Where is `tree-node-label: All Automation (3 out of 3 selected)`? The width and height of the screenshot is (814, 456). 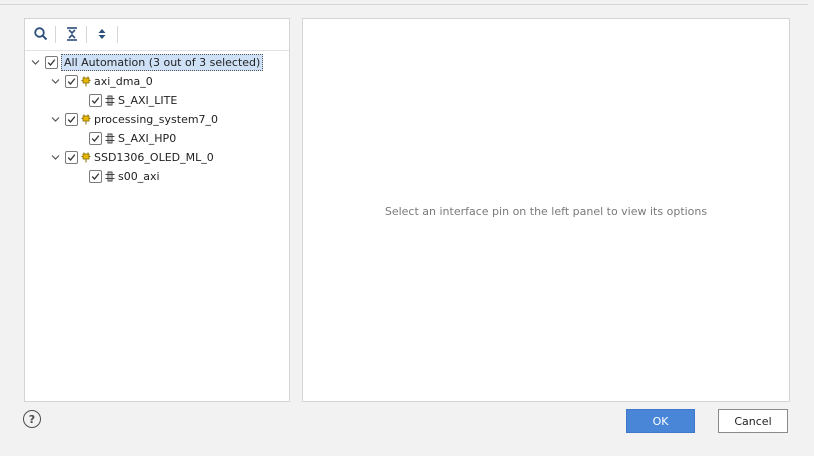 tree-node-label: All Automation (3 out of 3 selected) is located at coordinates (162, 62).